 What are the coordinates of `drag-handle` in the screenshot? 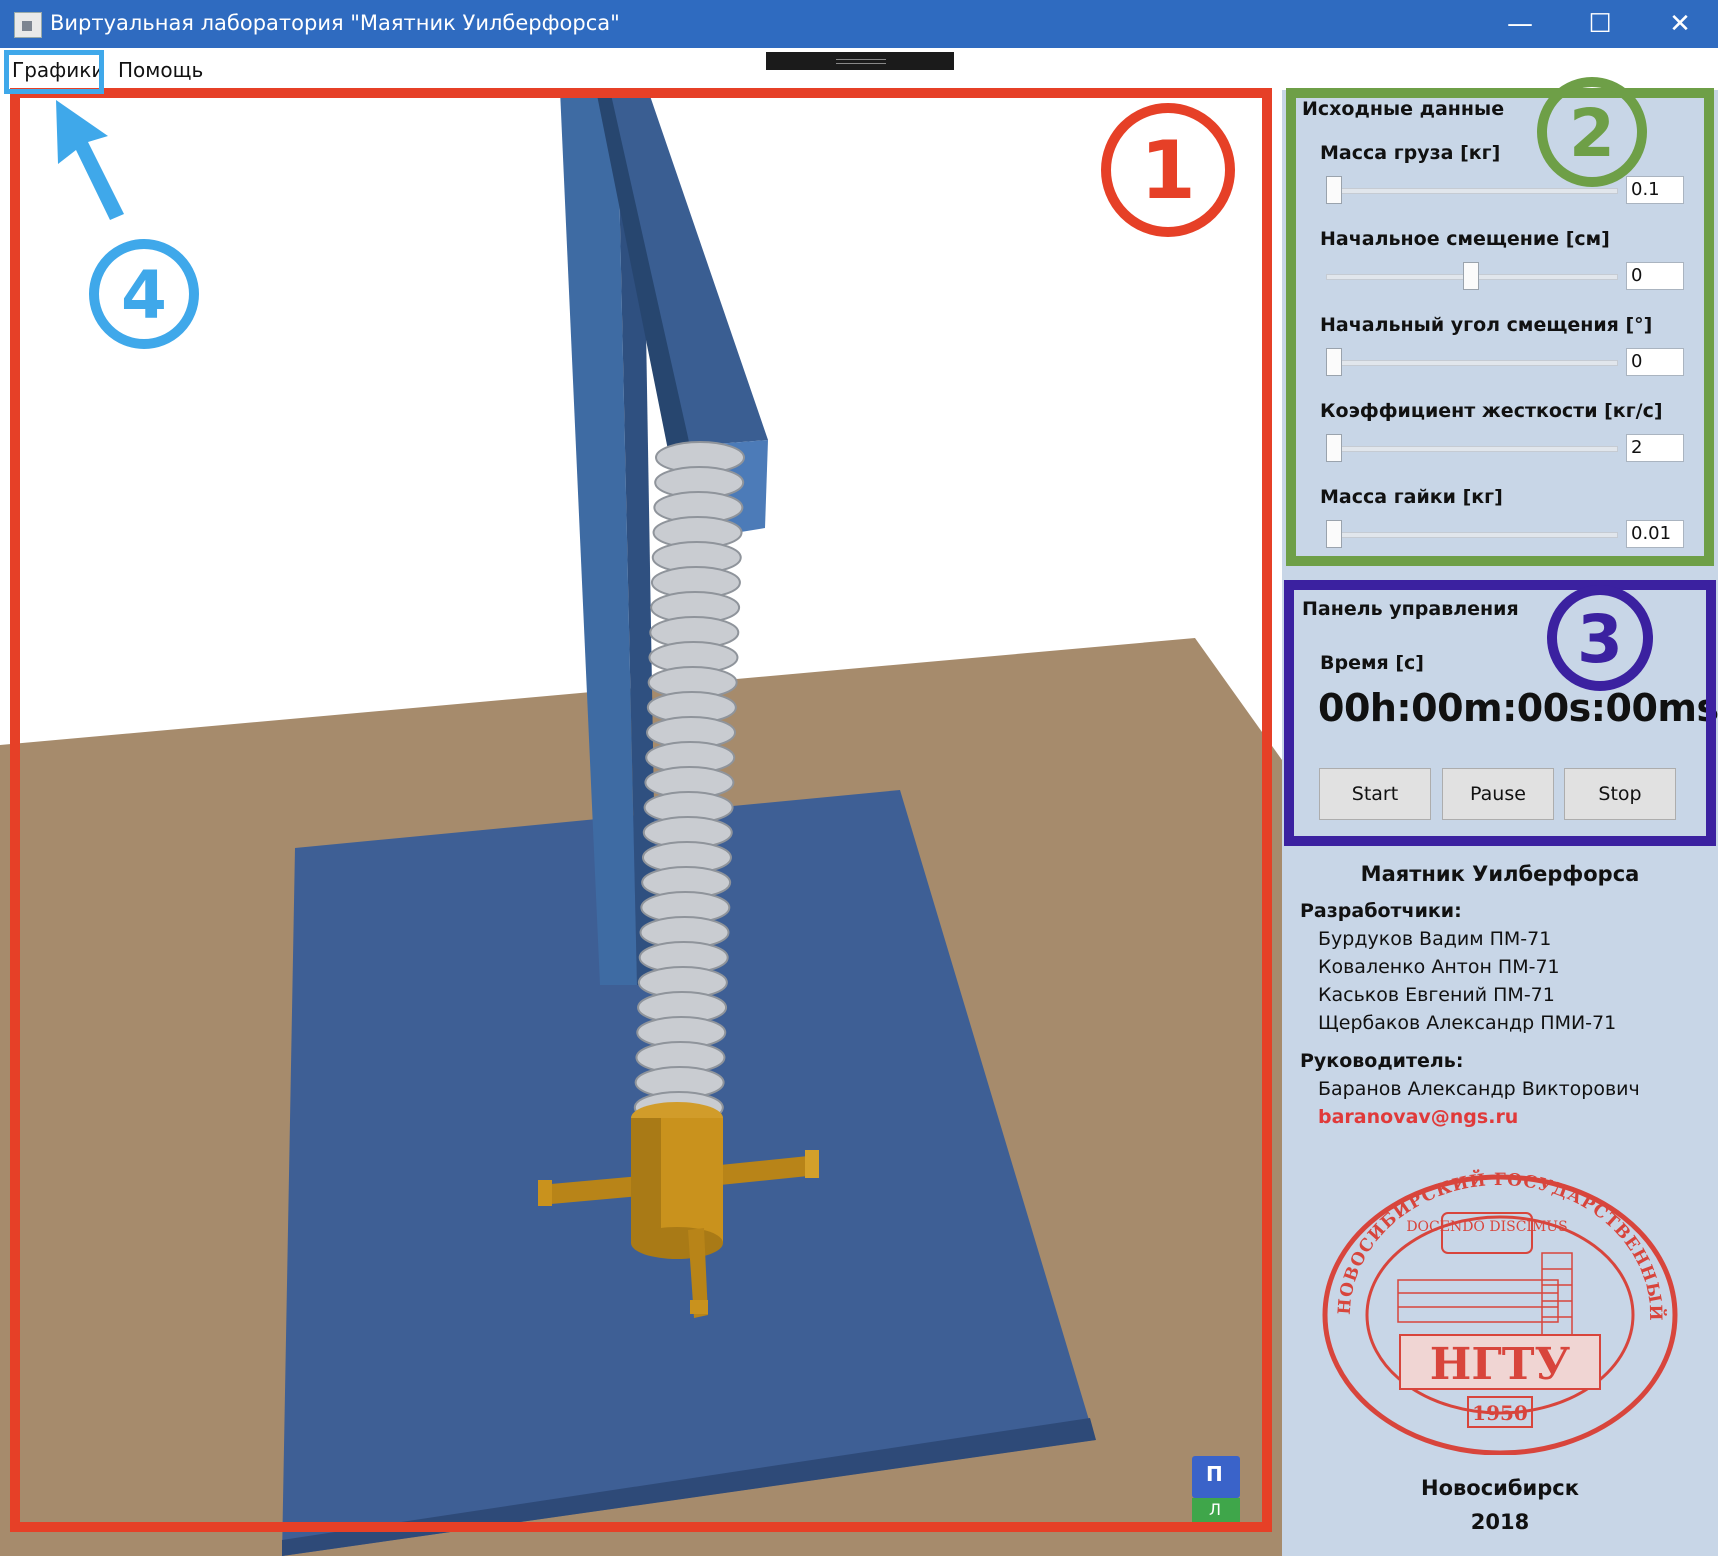 It's located at (860, 61).